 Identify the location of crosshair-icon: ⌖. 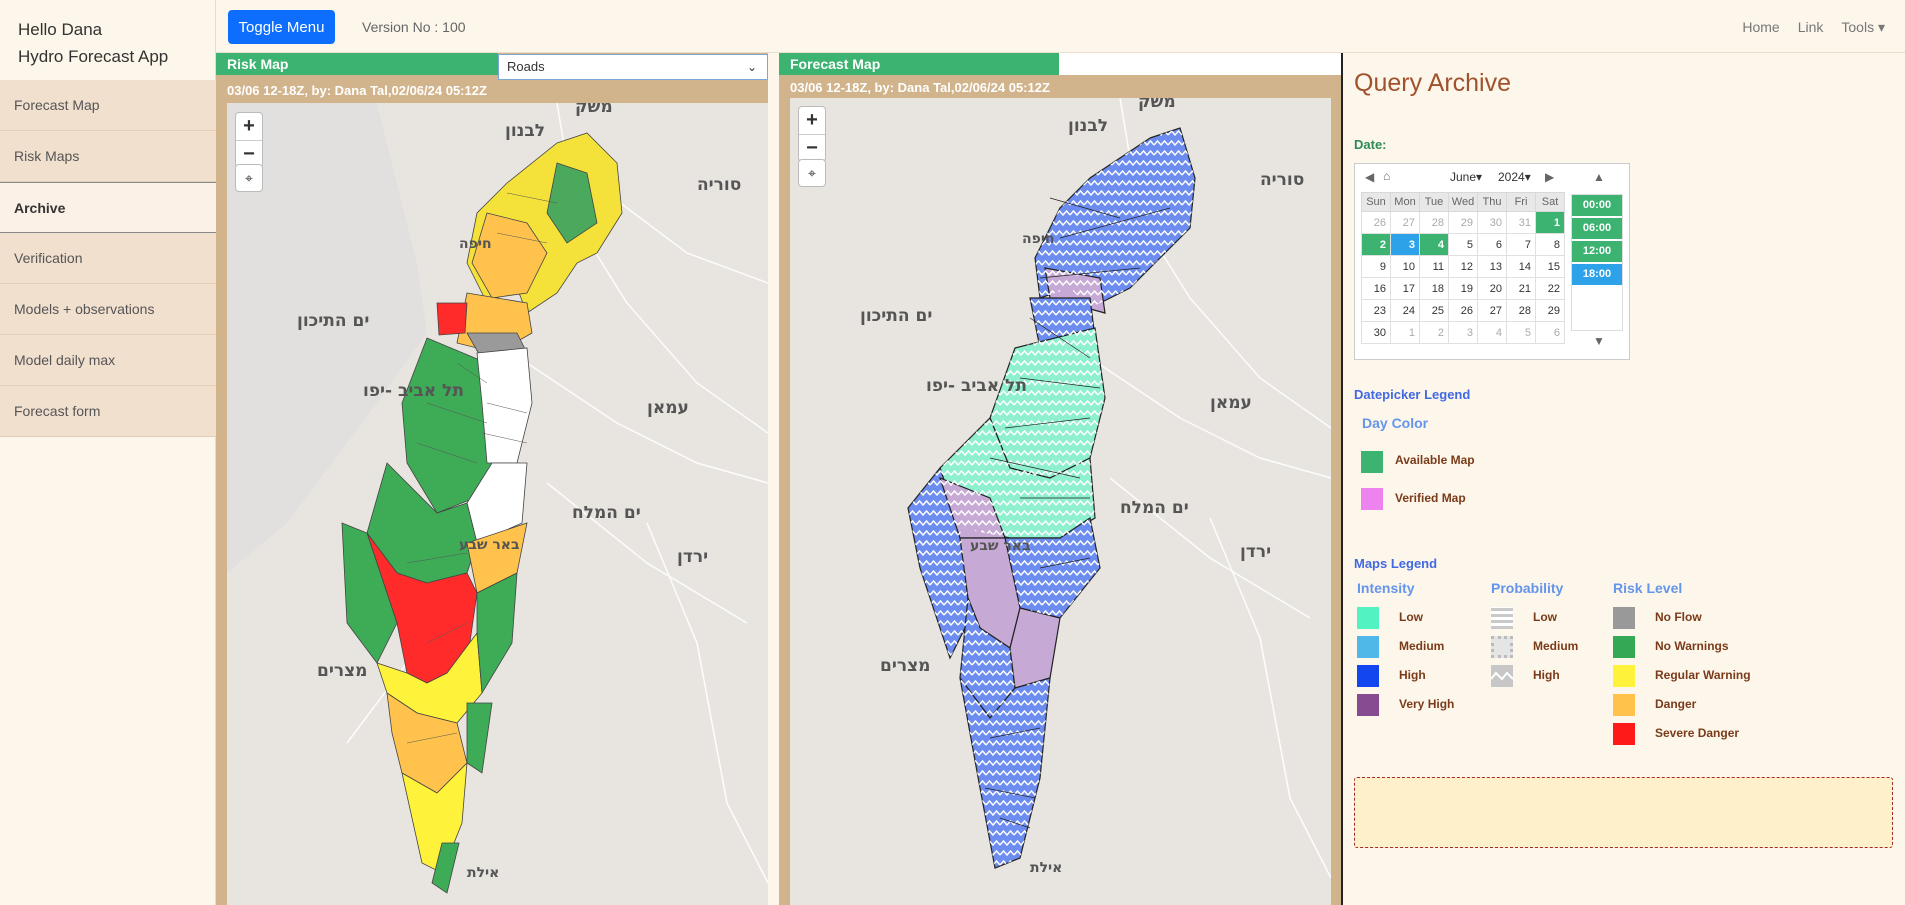
(249, 178).